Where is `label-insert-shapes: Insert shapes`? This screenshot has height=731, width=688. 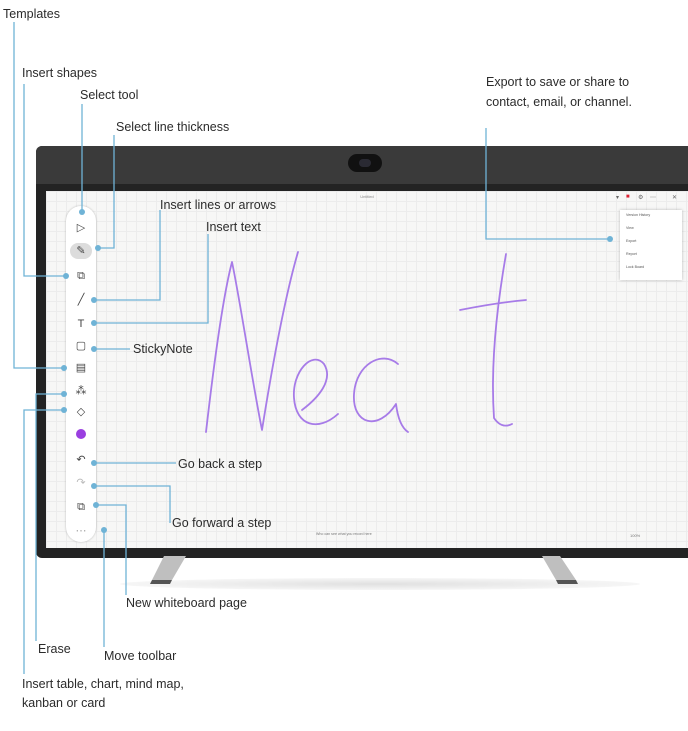
label-insert-shapes: Insert shapes is located at coordinates (60, 73).